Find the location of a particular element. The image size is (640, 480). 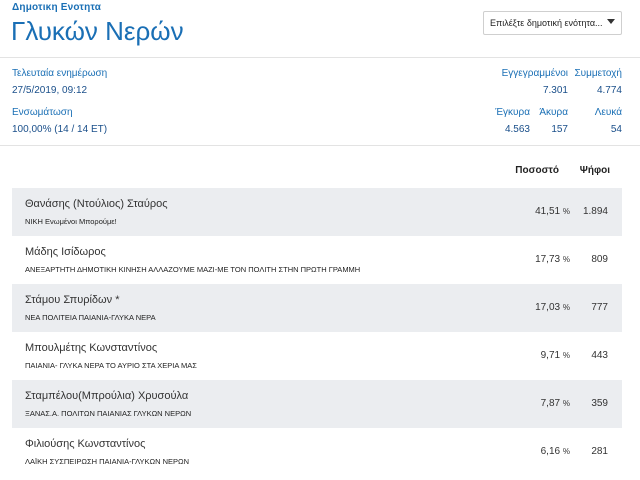

candidate-name: Φιλιούσης Κωνσταντίνος is located at coordinates (85, 444).